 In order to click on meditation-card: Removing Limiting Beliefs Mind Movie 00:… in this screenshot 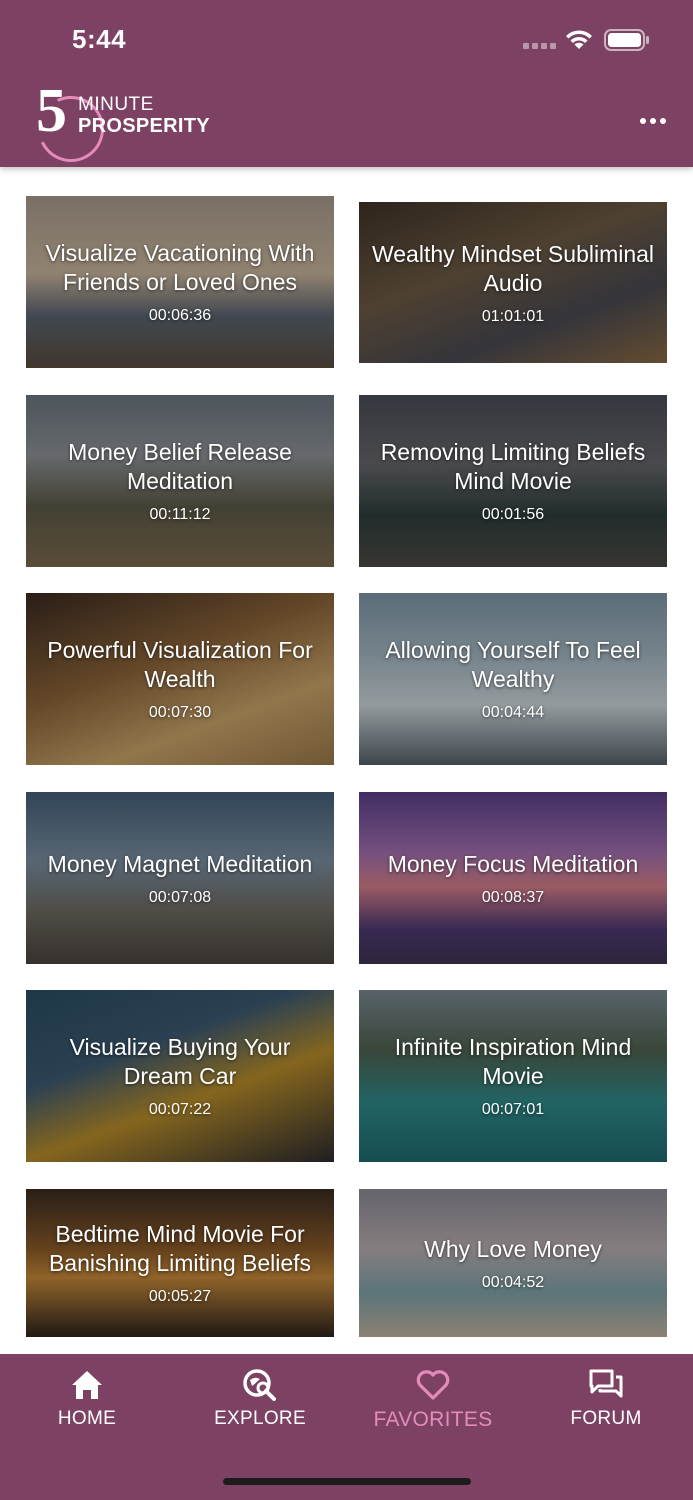, I will do `click(513, 481)`.